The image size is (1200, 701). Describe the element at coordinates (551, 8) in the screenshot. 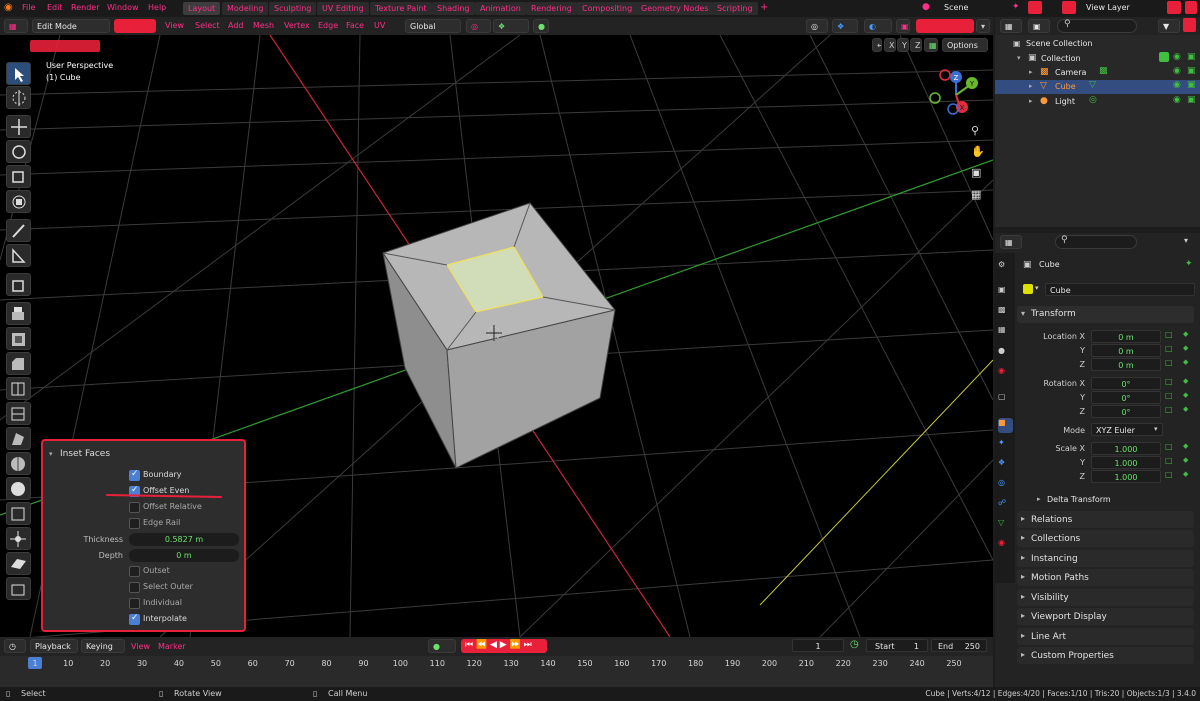

I see `tab-rendering: Rendering` at that location.